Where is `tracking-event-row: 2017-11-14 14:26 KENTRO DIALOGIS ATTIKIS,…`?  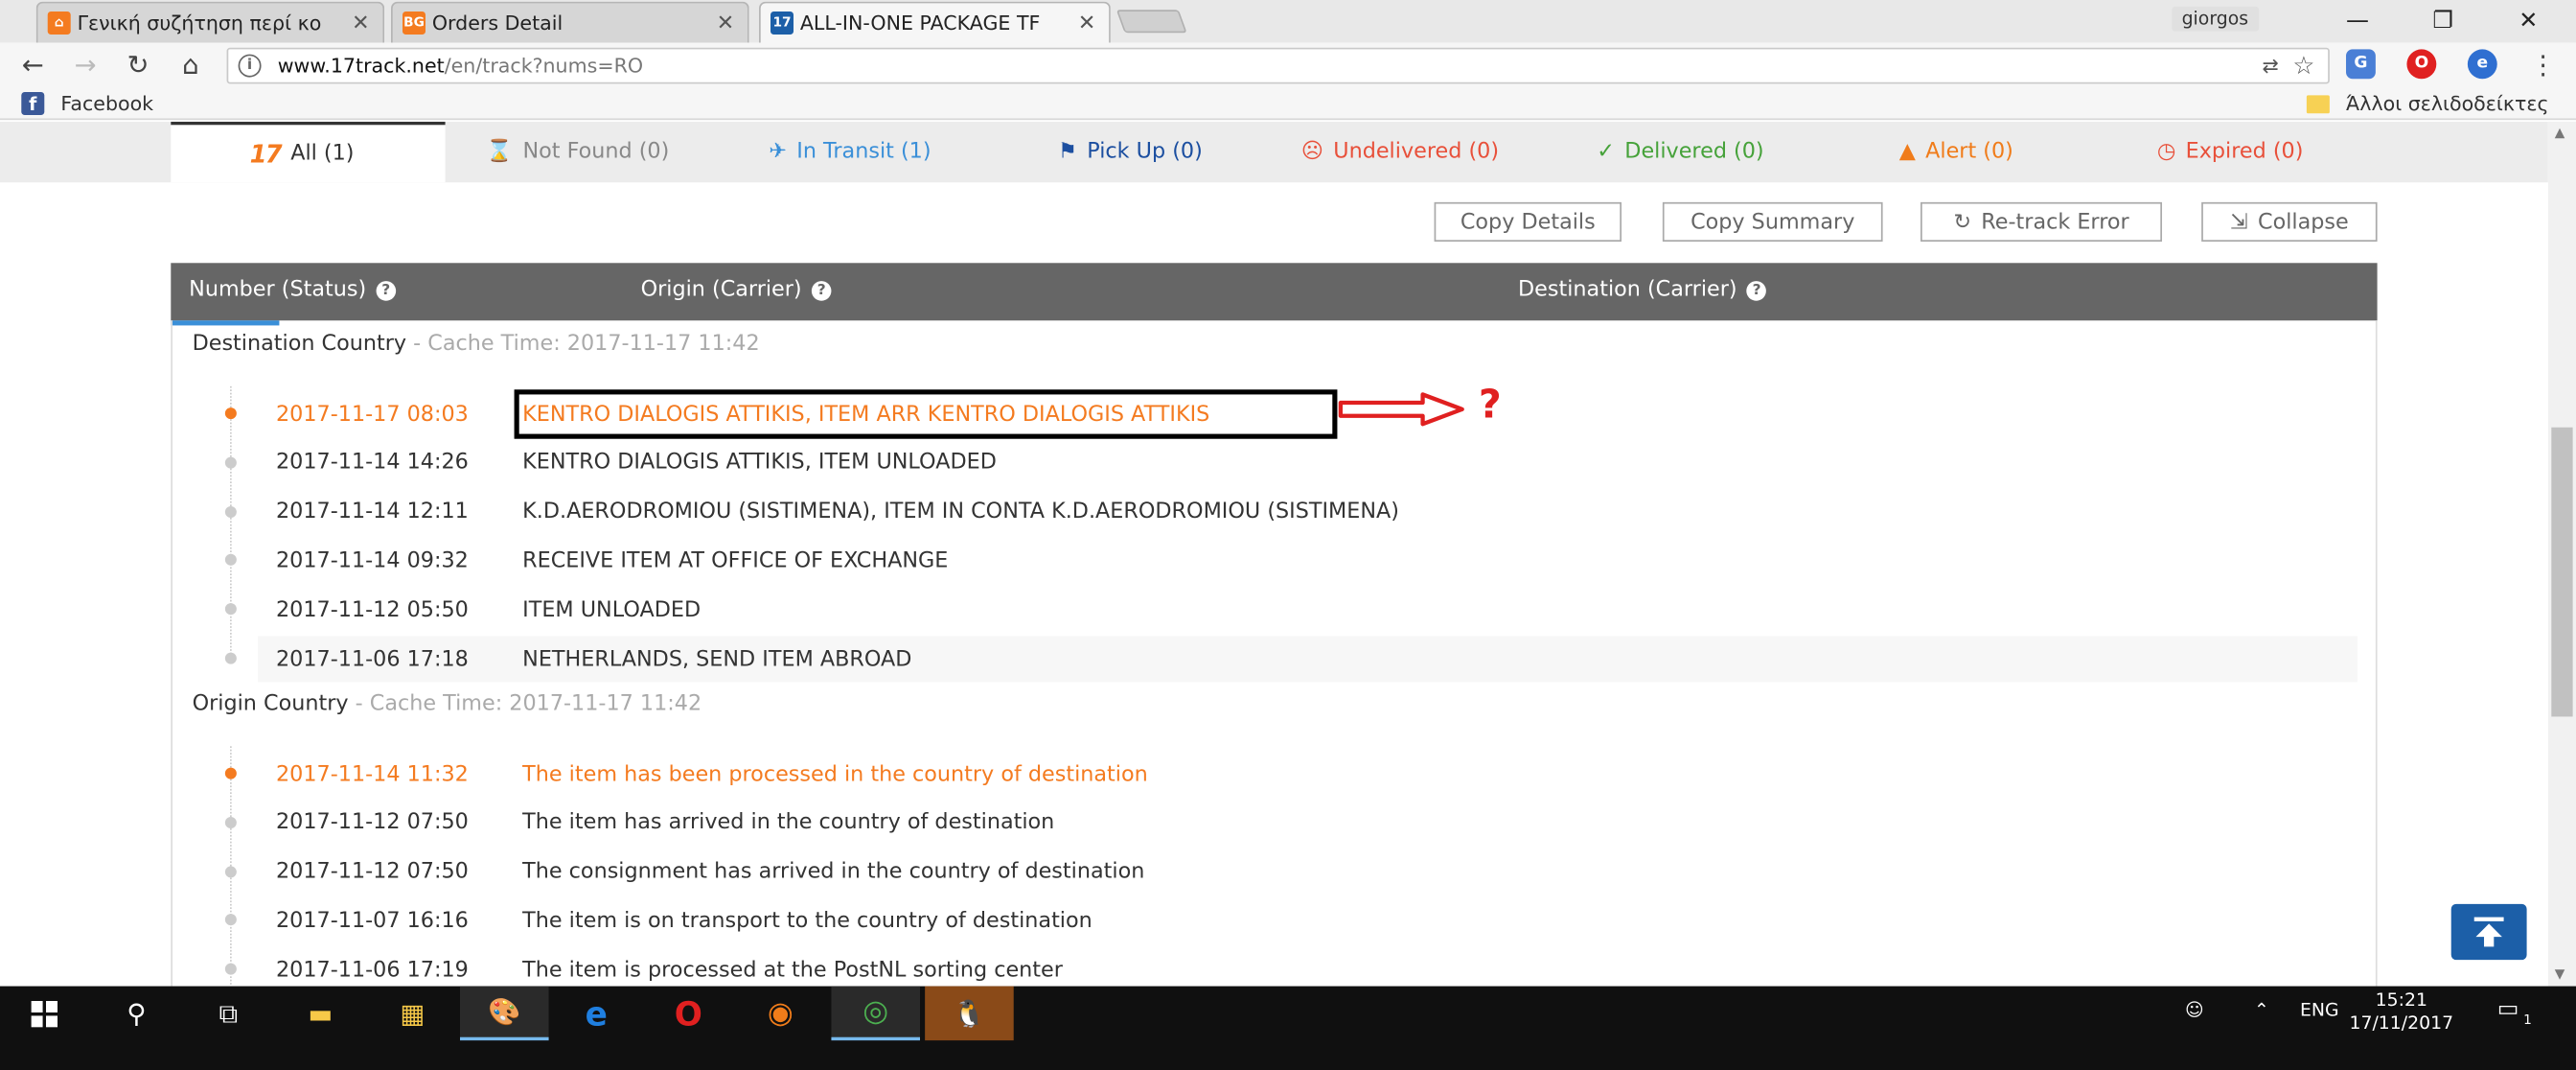
tracking-event-row: 2017-11-14 14:26 KENTRO DIALOGIS ATTIKIS,… is located at coordinates (1308, 463).